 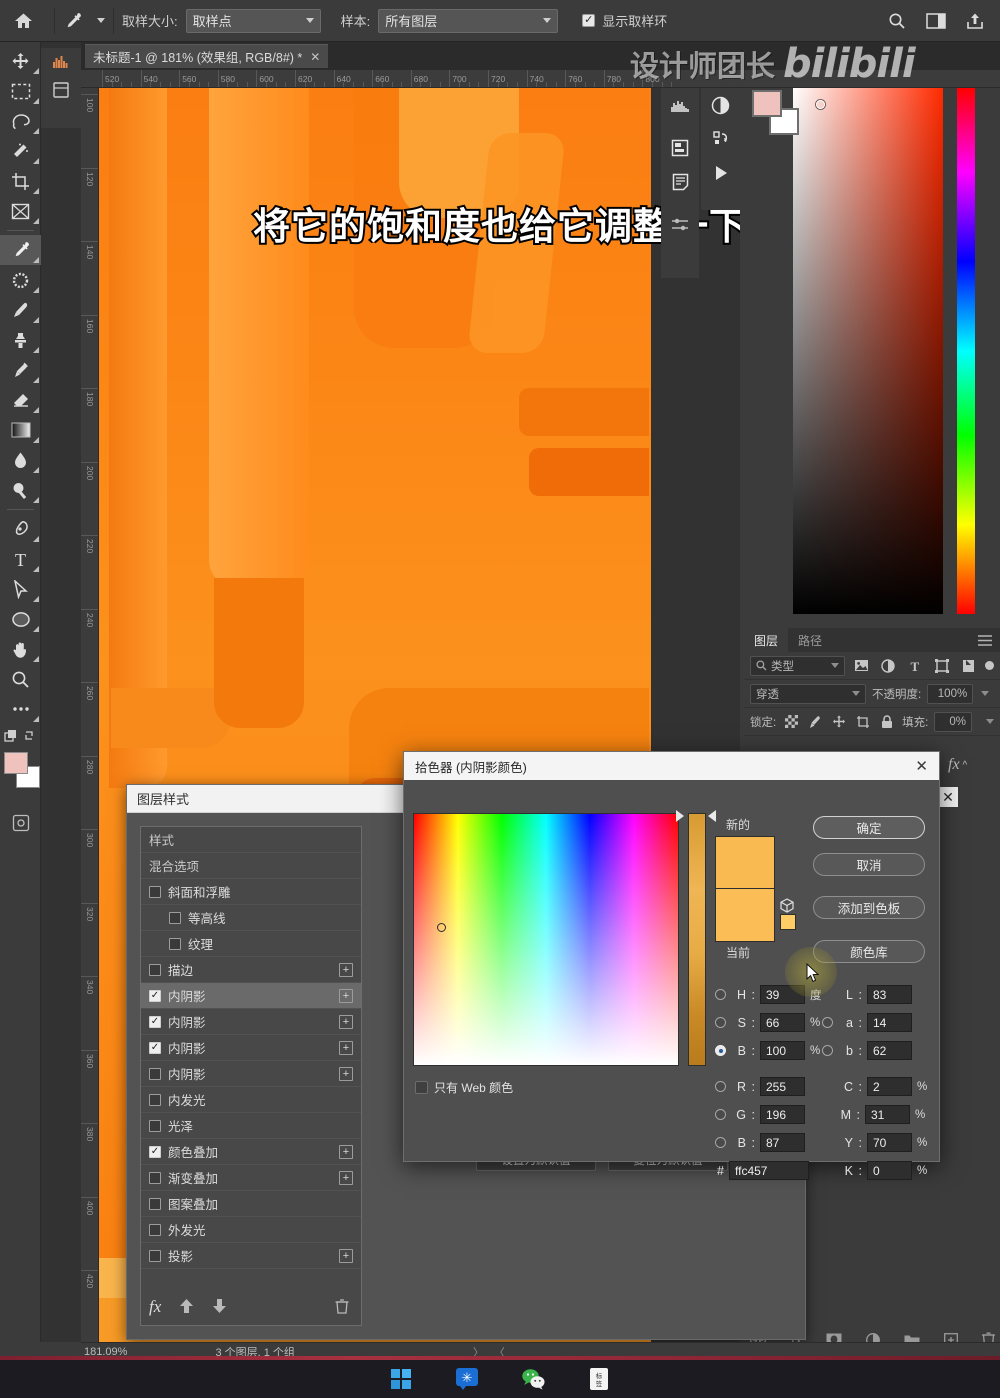 I want to click on red-field-row: R: 255, so click(x=760, y=1086).